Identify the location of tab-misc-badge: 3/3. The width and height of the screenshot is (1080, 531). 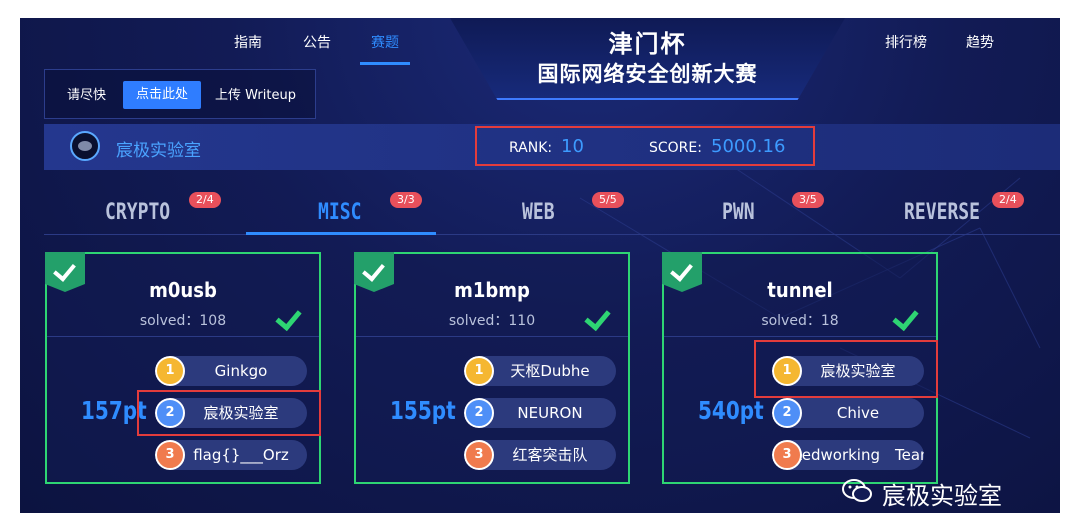
(406, 200).